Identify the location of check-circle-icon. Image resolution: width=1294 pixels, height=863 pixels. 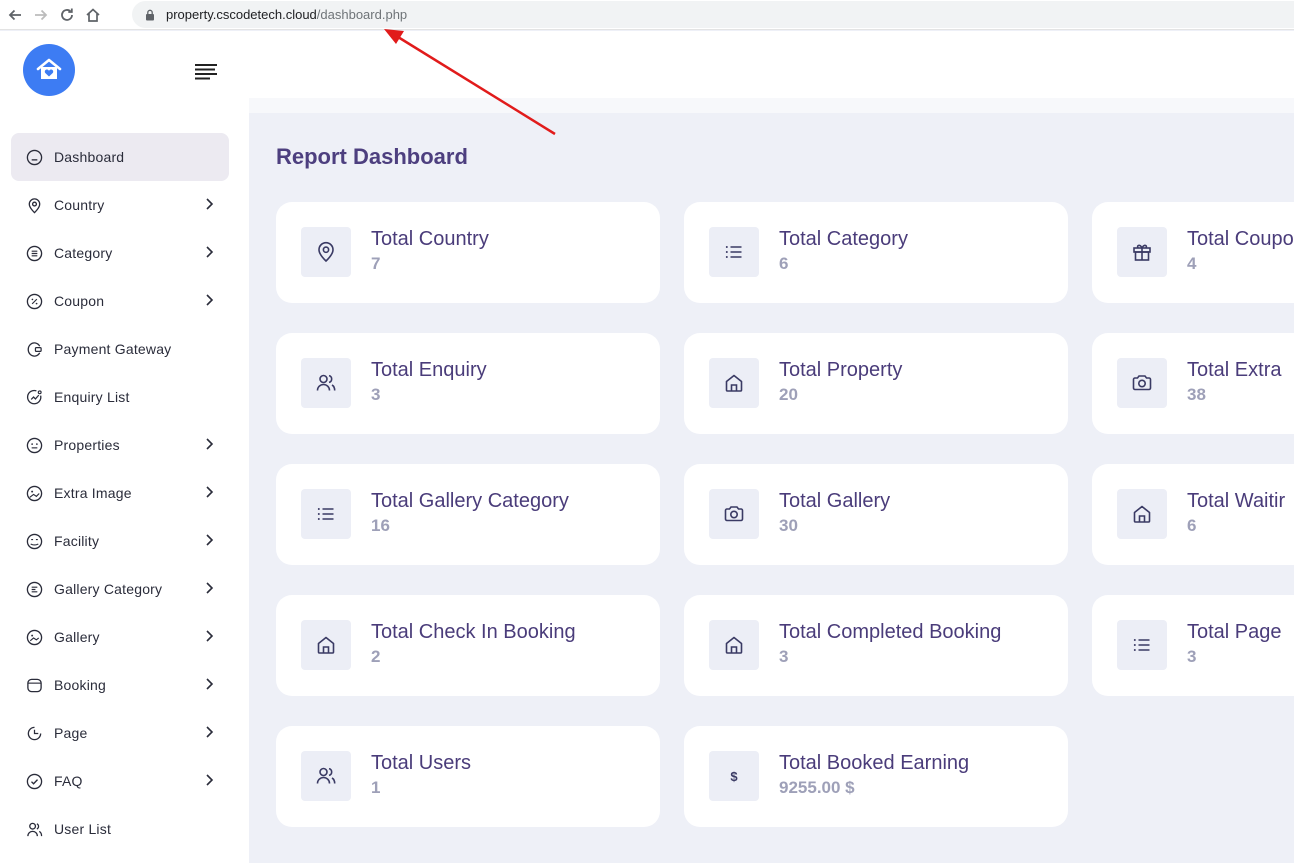
(34, 781).